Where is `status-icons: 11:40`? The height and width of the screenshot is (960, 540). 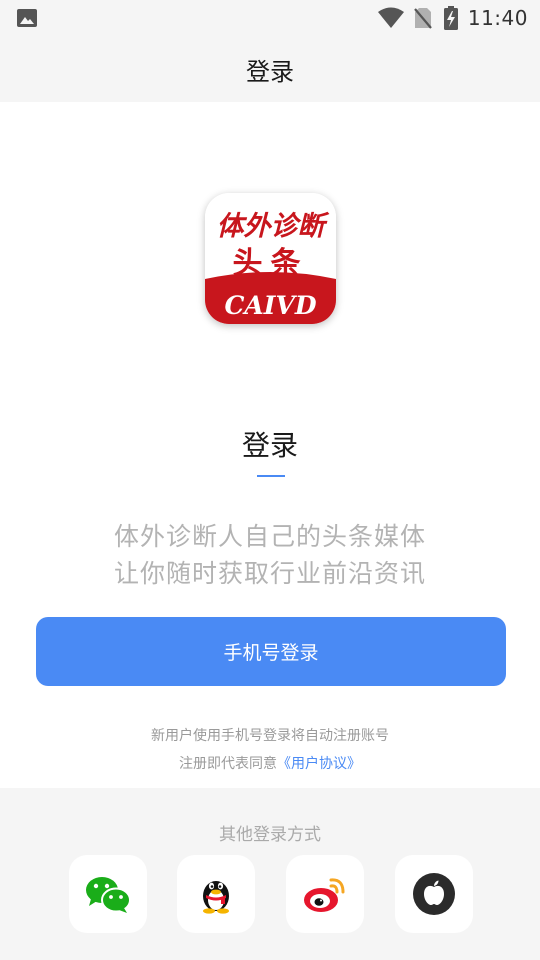
status-icons: 11:40 is located at coordinates (452, 18).